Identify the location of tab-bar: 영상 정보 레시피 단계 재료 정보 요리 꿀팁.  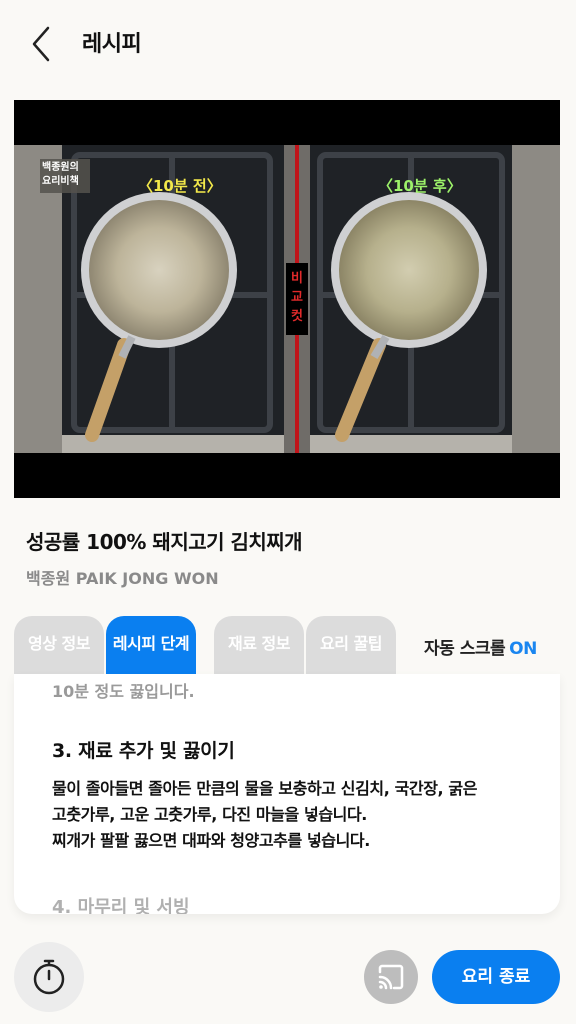
(209, 646).